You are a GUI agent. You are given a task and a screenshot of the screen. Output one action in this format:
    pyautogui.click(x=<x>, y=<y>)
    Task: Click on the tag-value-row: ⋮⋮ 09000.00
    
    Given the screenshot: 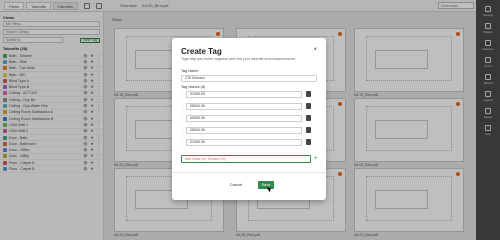 What is the action you would take?
    pyautogui.click(x=249, y=118)
    